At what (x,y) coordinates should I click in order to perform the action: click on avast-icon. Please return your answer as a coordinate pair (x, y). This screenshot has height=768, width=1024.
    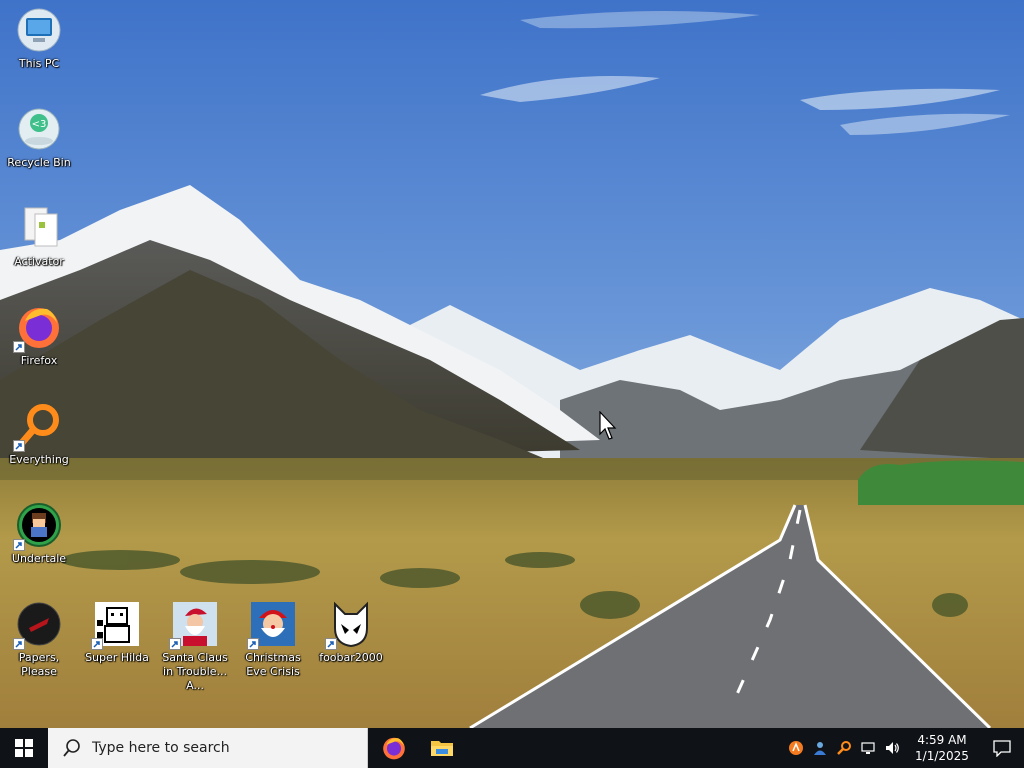
    Looking at the image, I should click on (796, 748).